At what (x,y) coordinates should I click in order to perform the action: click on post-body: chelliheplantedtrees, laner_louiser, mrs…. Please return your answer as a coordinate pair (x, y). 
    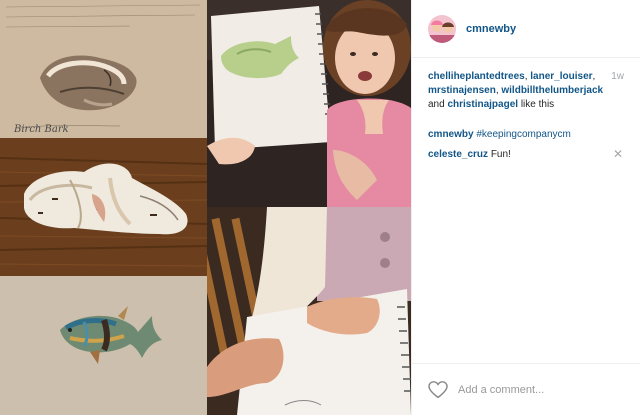
    Looking at the image, I should click on (526, 110).